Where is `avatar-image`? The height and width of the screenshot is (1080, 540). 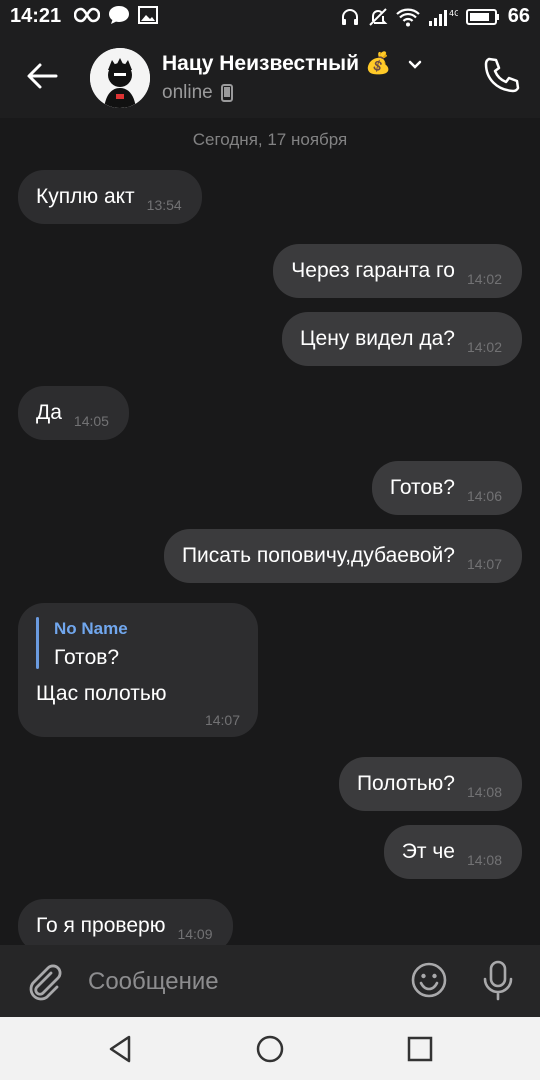
avatar-image is located at coordinates (120, 78).